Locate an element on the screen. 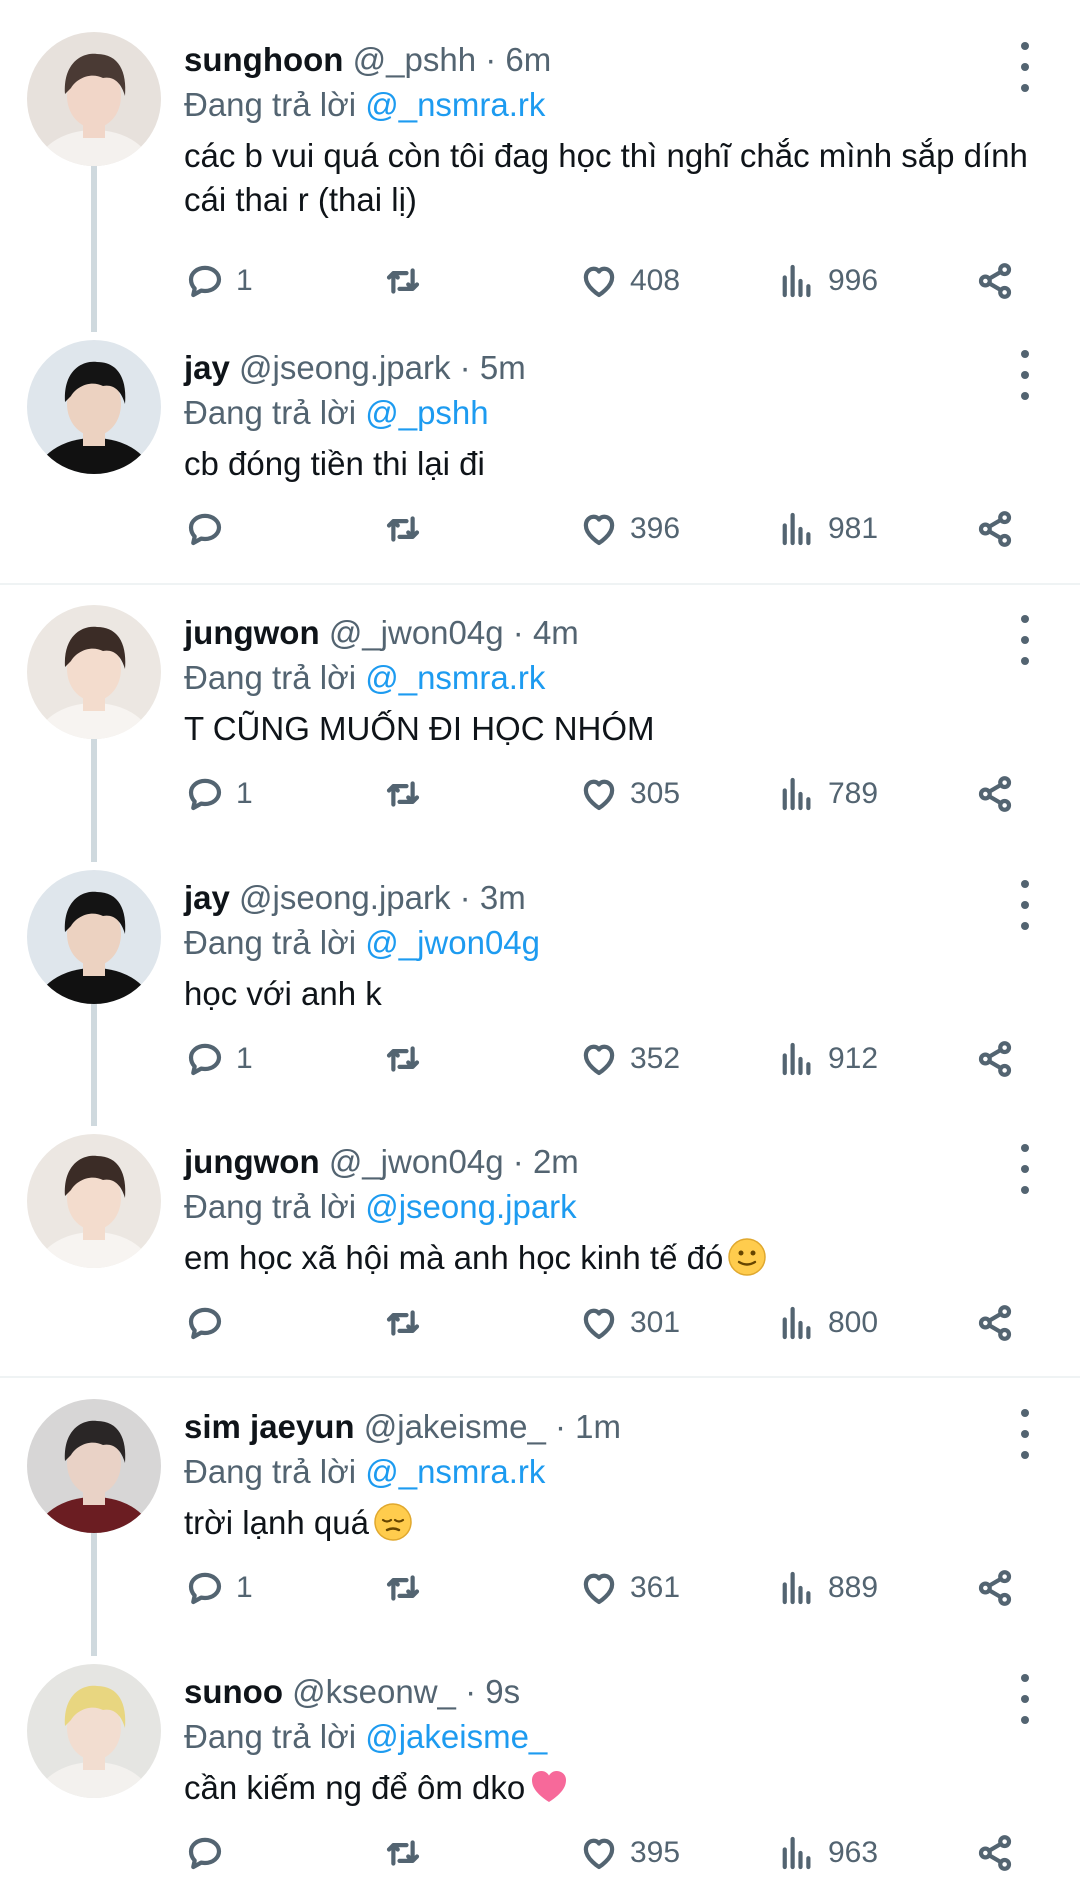 The width and height of the screenshot is (1080, 1904). display-name: sunoo is located at coordinates (233, 1691).